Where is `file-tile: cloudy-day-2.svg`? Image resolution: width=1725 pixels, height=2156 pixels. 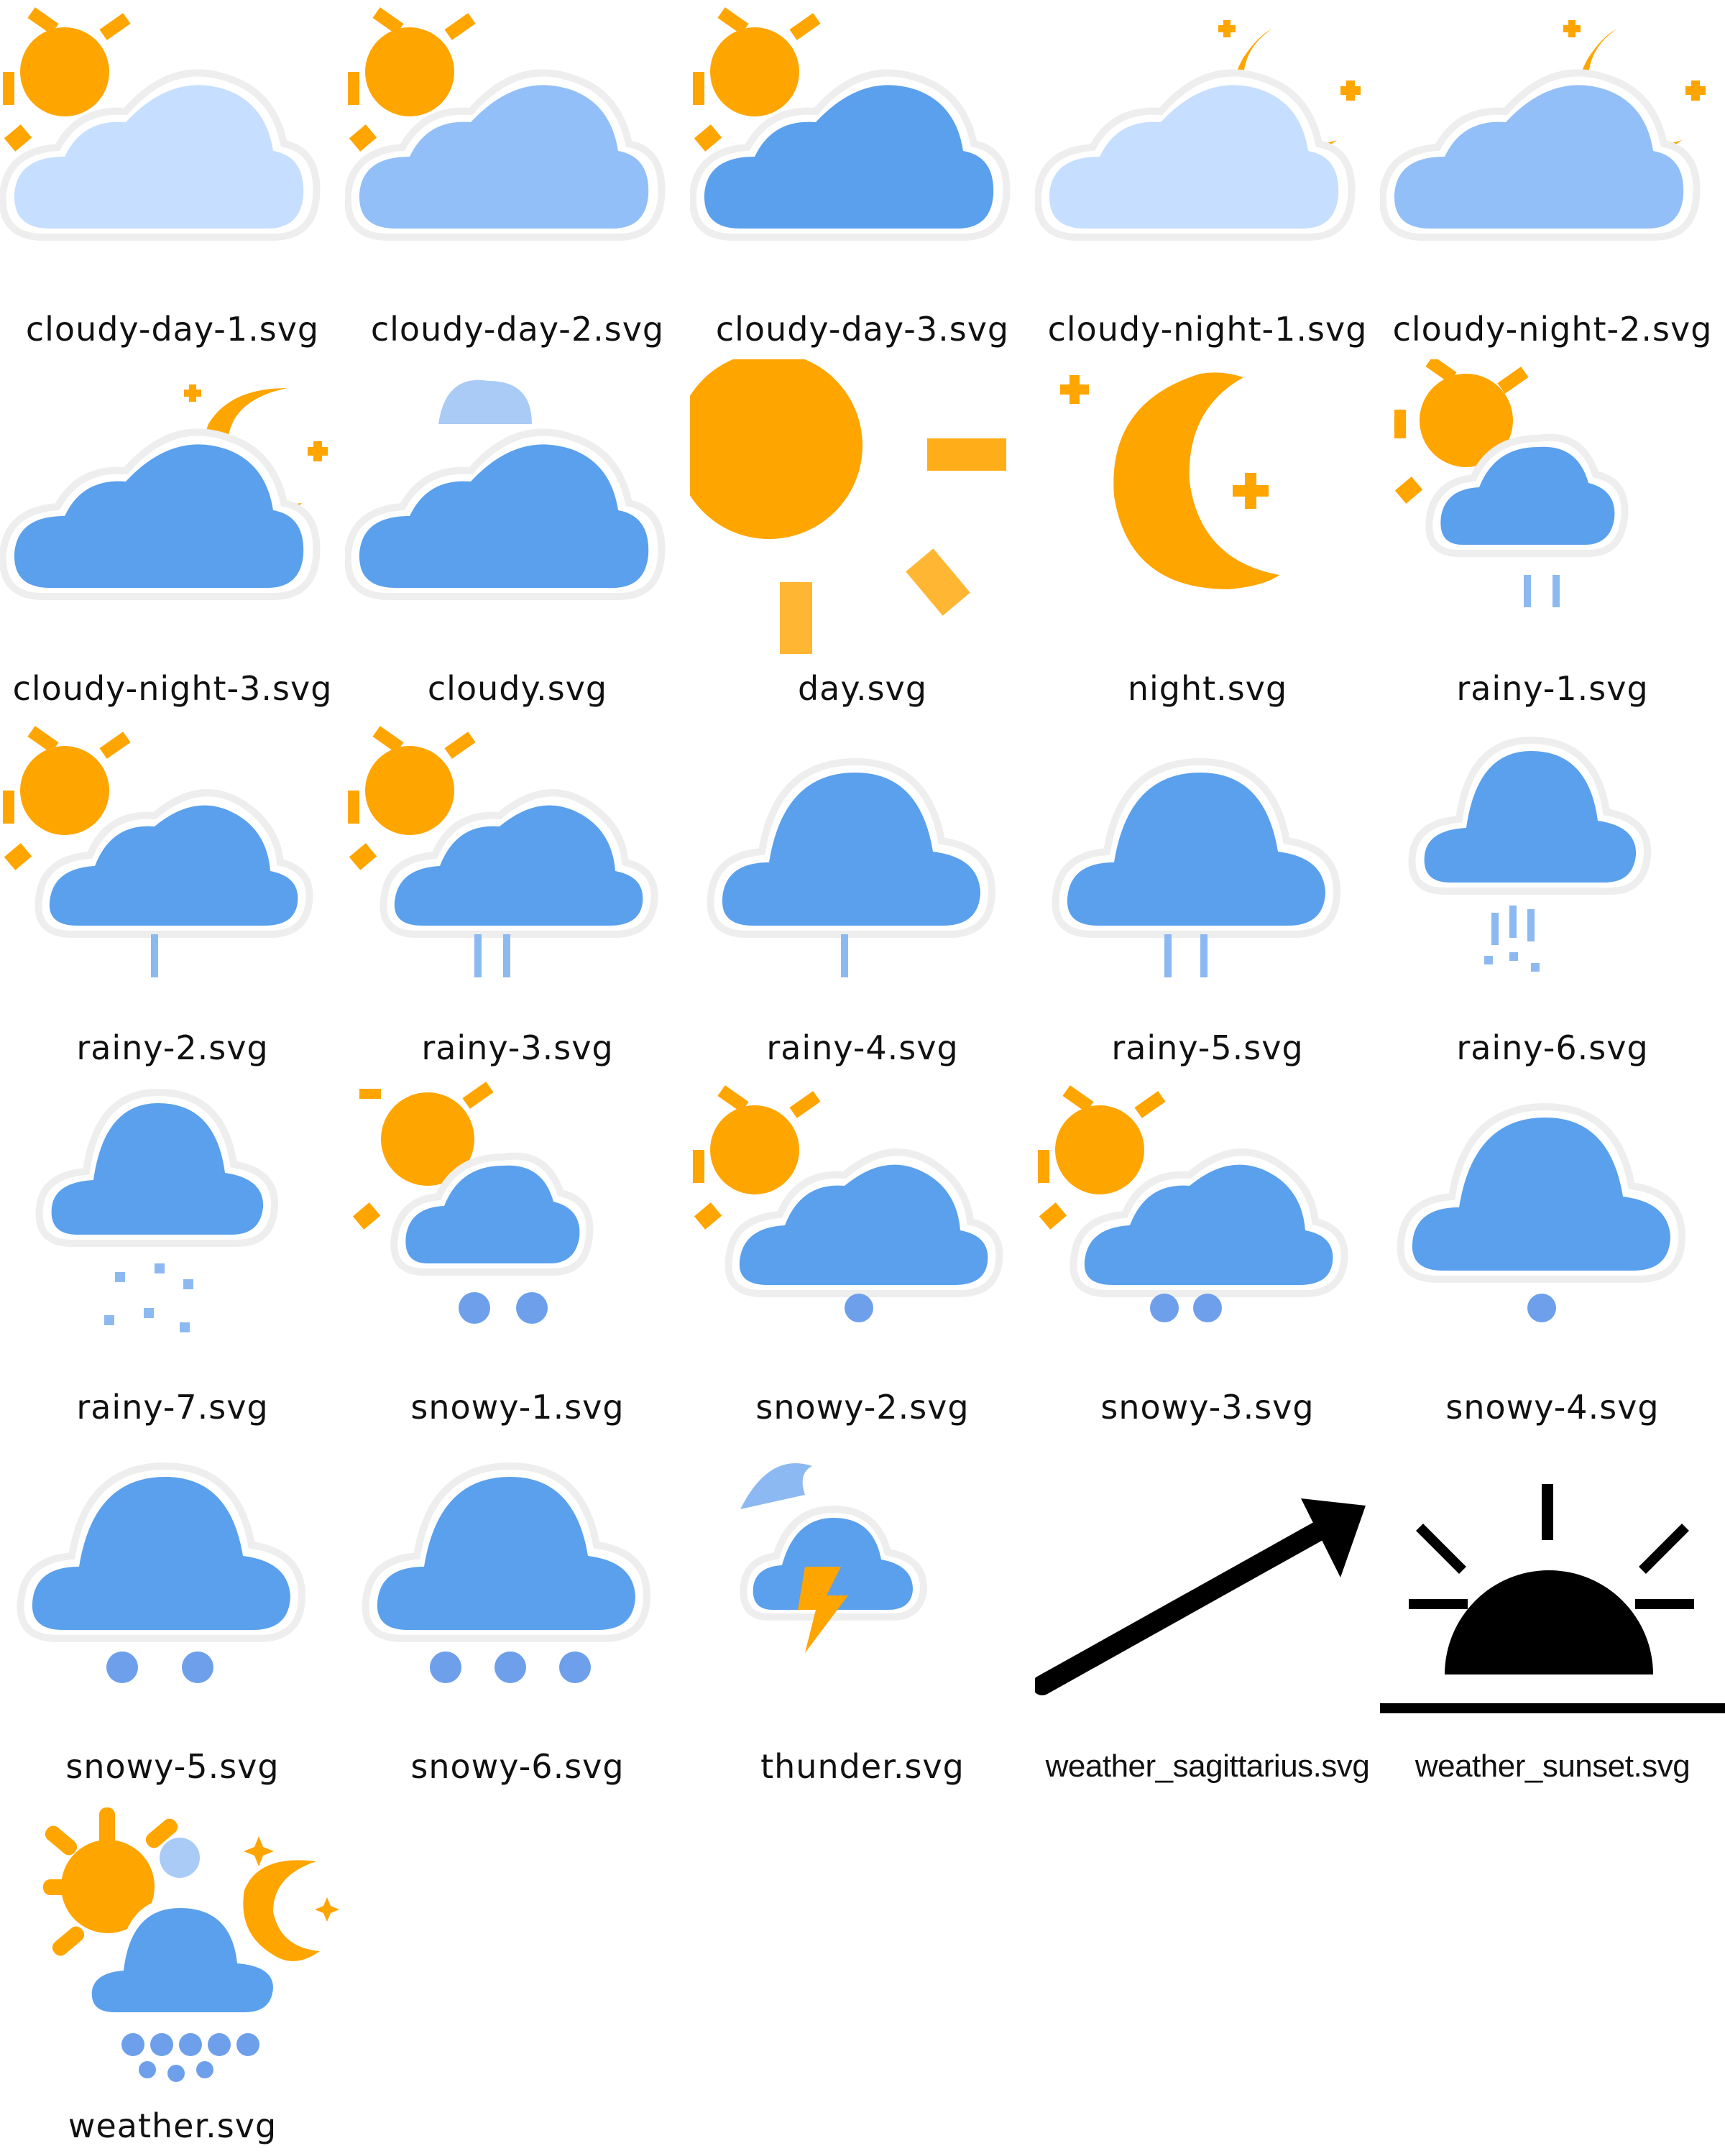 file-tile: cloudy-day-2.svg is located at coordinates (517, 179).